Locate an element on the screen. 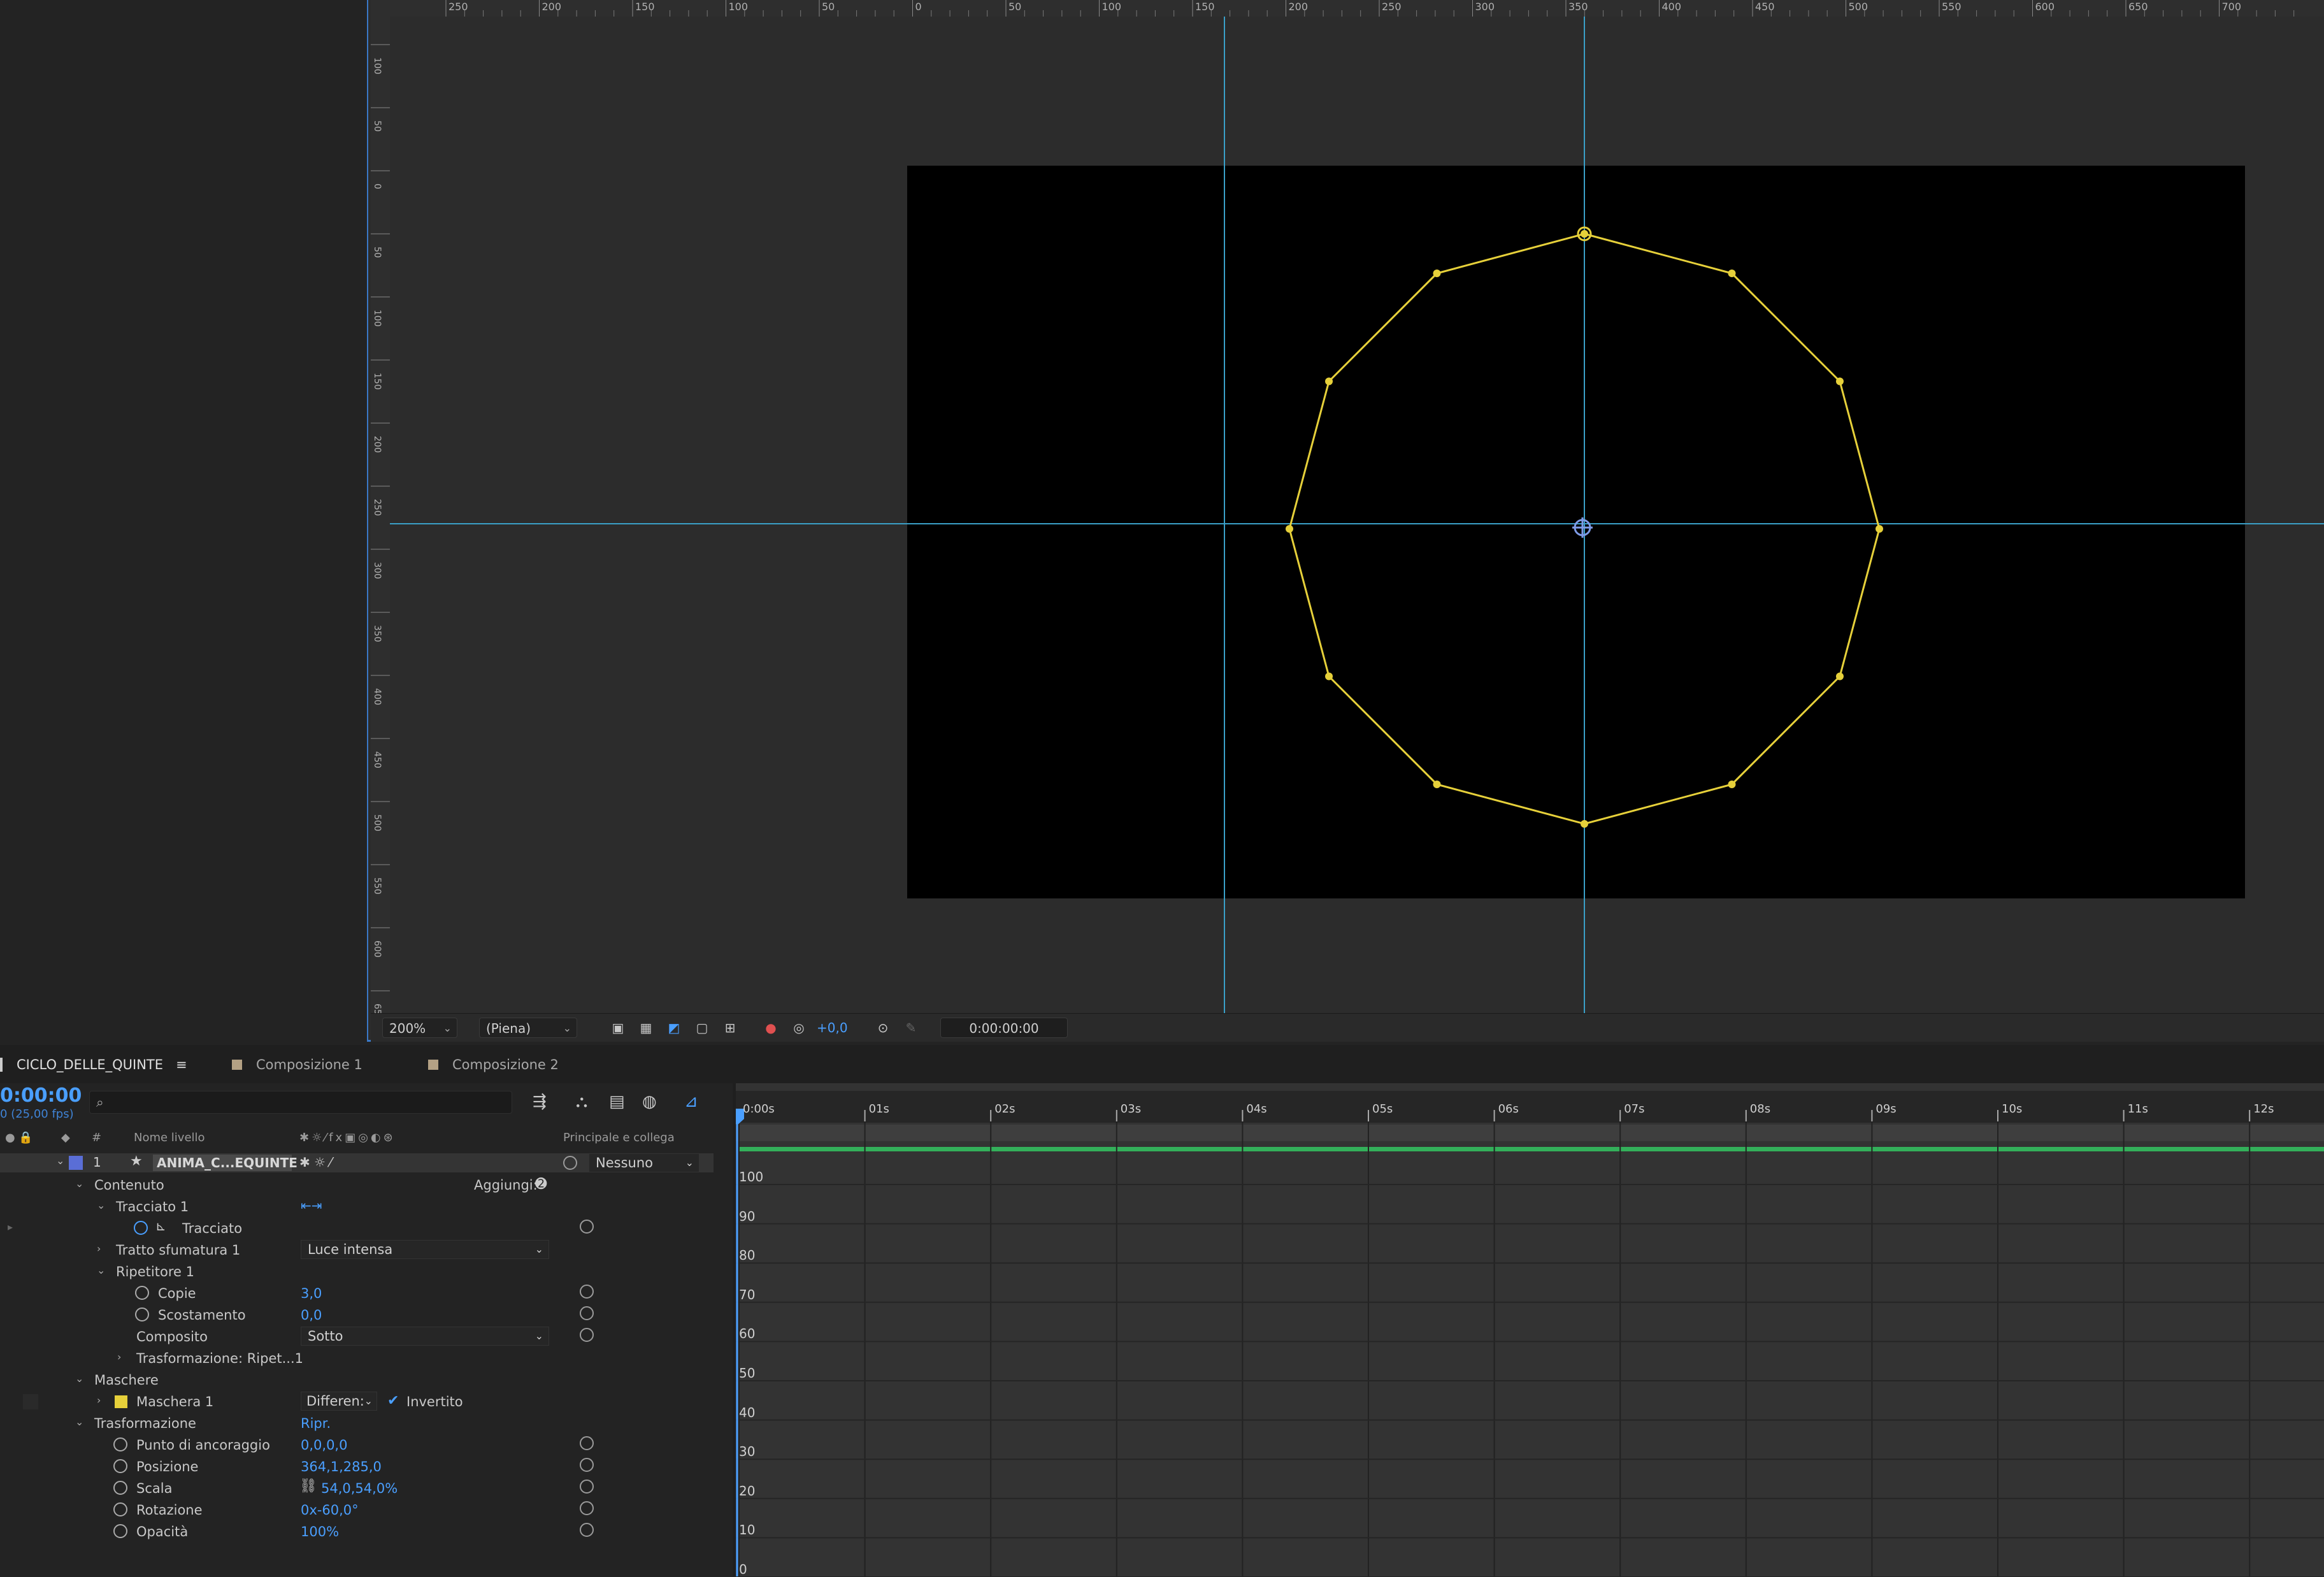  tracciato1-group: Tracciato 1 is located at coordinates (153, 1206).